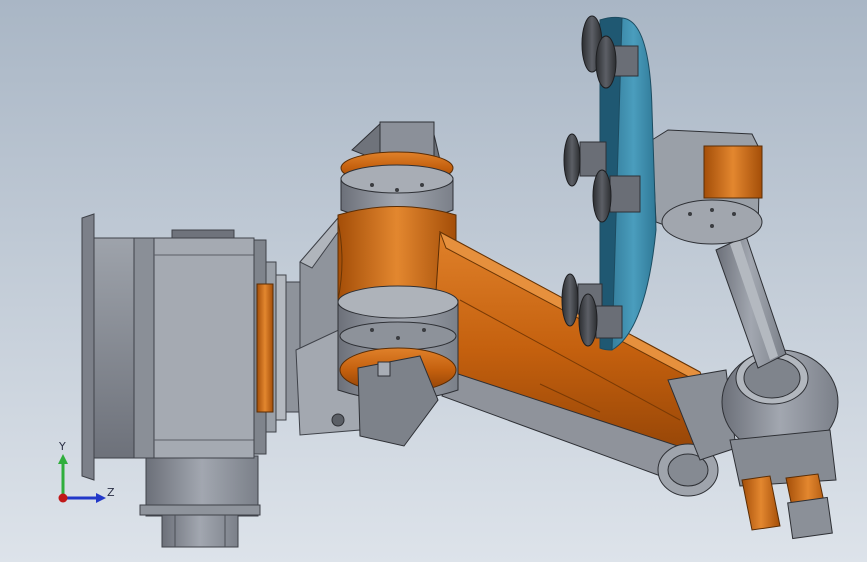 The height and width of the screenshot is (562, 867). Describe the element at coordinates (751, 302) in the screenshot. I see `forearm-link` at that location.